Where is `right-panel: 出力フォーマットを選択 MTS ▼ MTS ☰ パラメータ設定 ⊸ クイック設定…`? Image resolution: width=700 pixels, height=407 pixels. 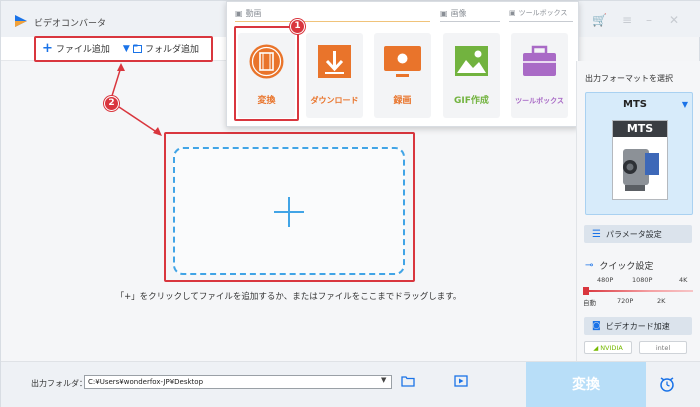
right-panel: 出力フォーマットを選択 MTS ▼ MTS ☰ パラメータ設定 ⊸ クイック設定… is located at coordinates (638, 211).